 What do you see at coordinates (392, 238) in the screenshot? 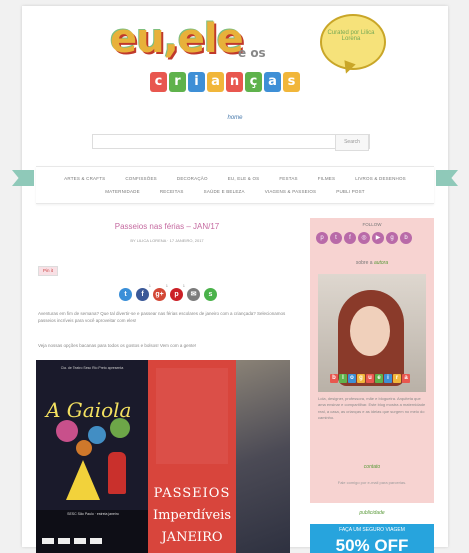
I see `google-plus-icon: g` at bounding box center [392, 238].